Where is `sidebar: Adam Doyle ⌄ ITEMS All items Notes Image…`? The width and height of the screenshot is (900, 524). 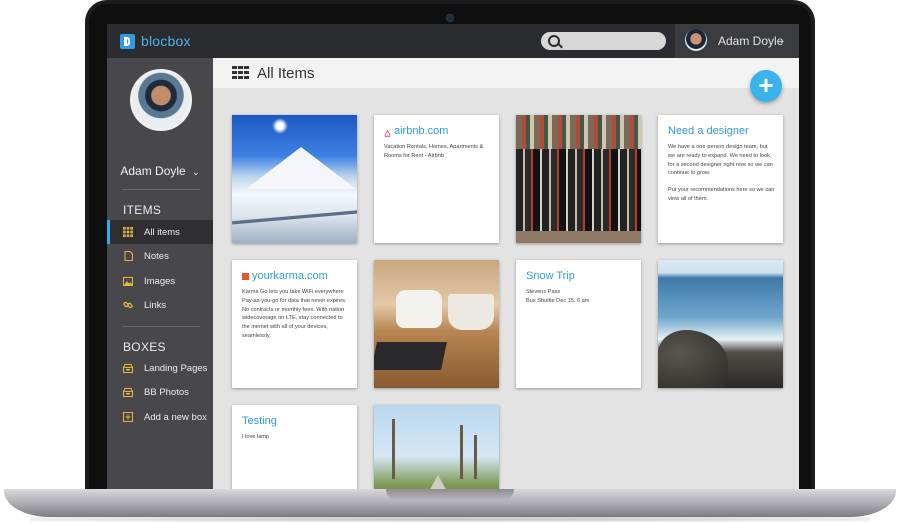
sidebar: Adam Doyle ⌄ ITEMS All items Notes Image… is located at coordinates (160, 274).